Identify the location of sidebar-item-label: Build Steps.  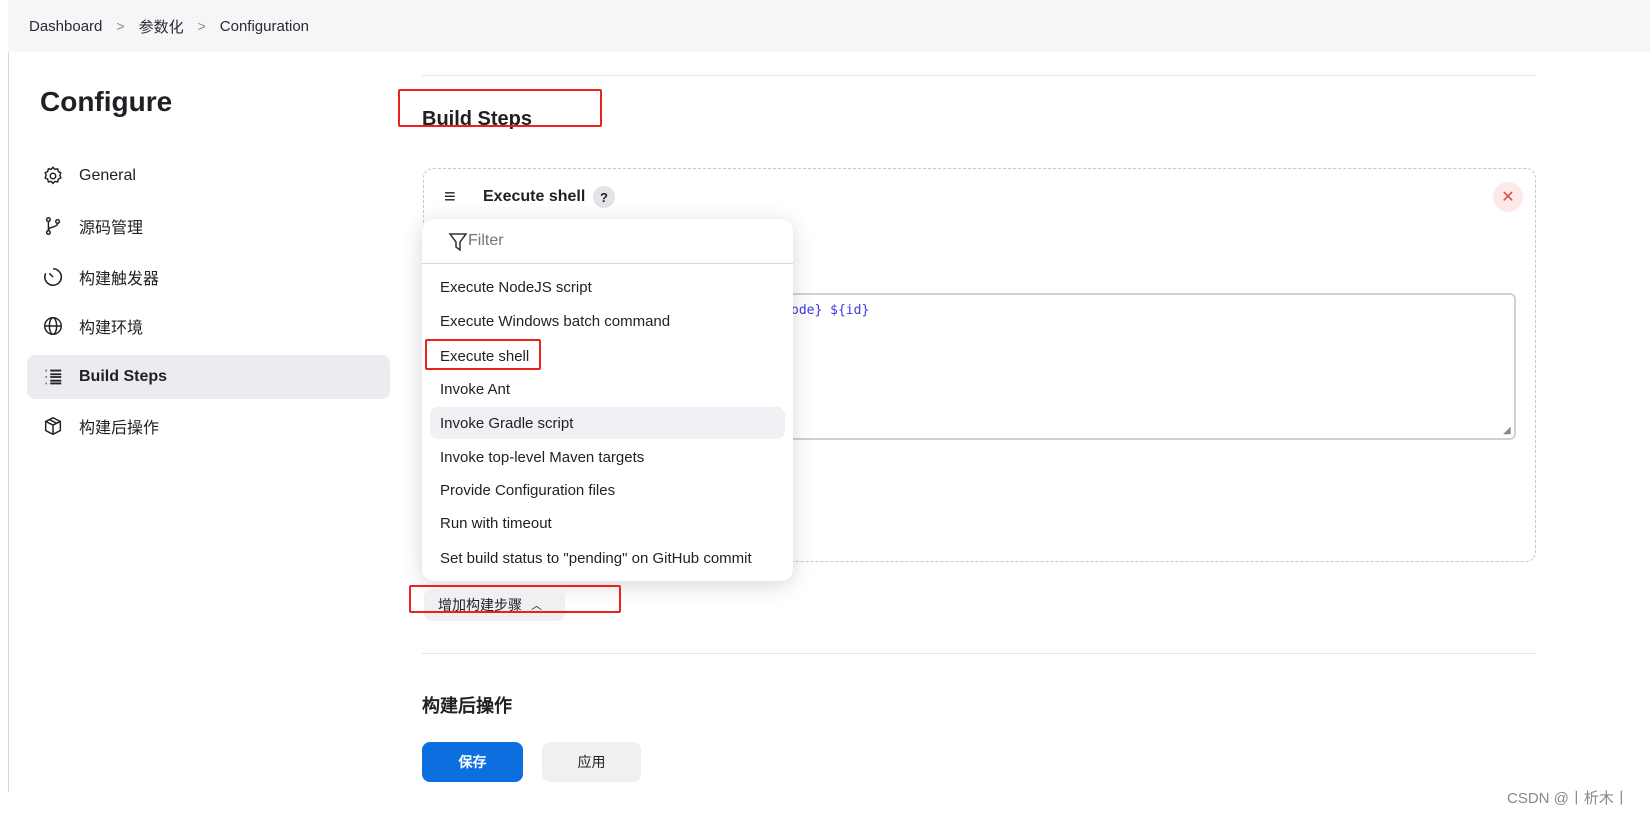
(123, 376).